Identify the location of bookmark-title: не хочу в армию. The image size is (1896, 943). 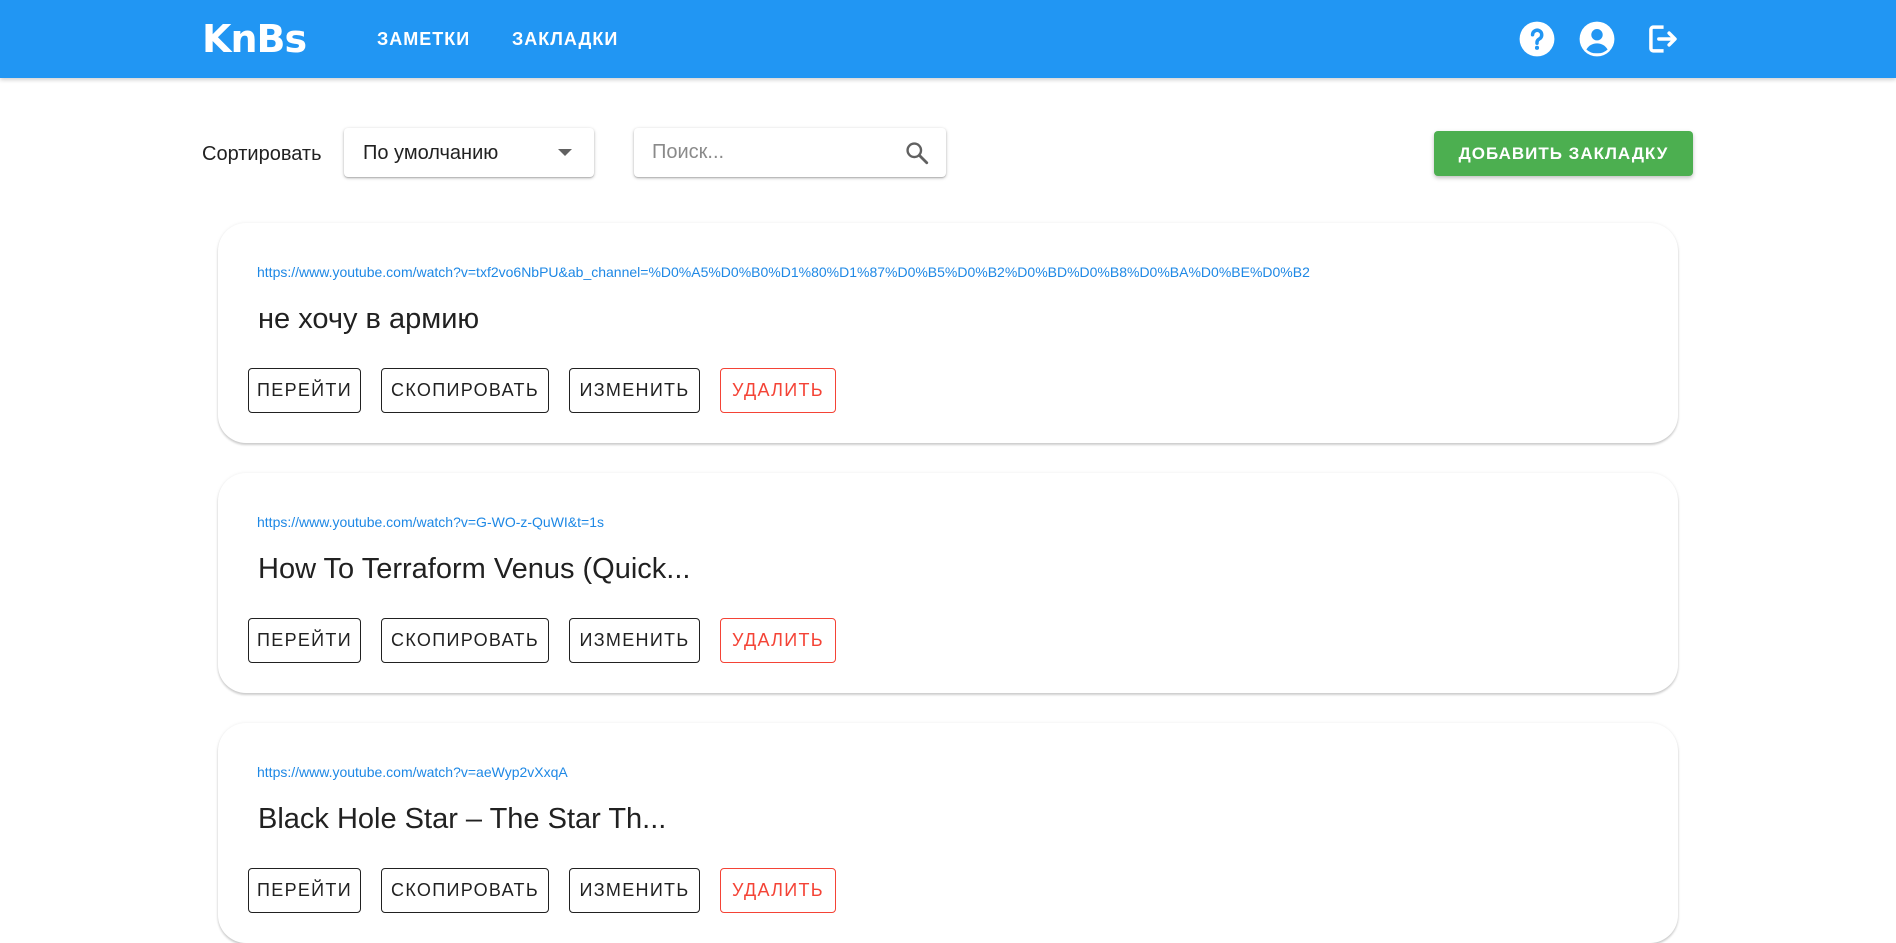
(369, 319).